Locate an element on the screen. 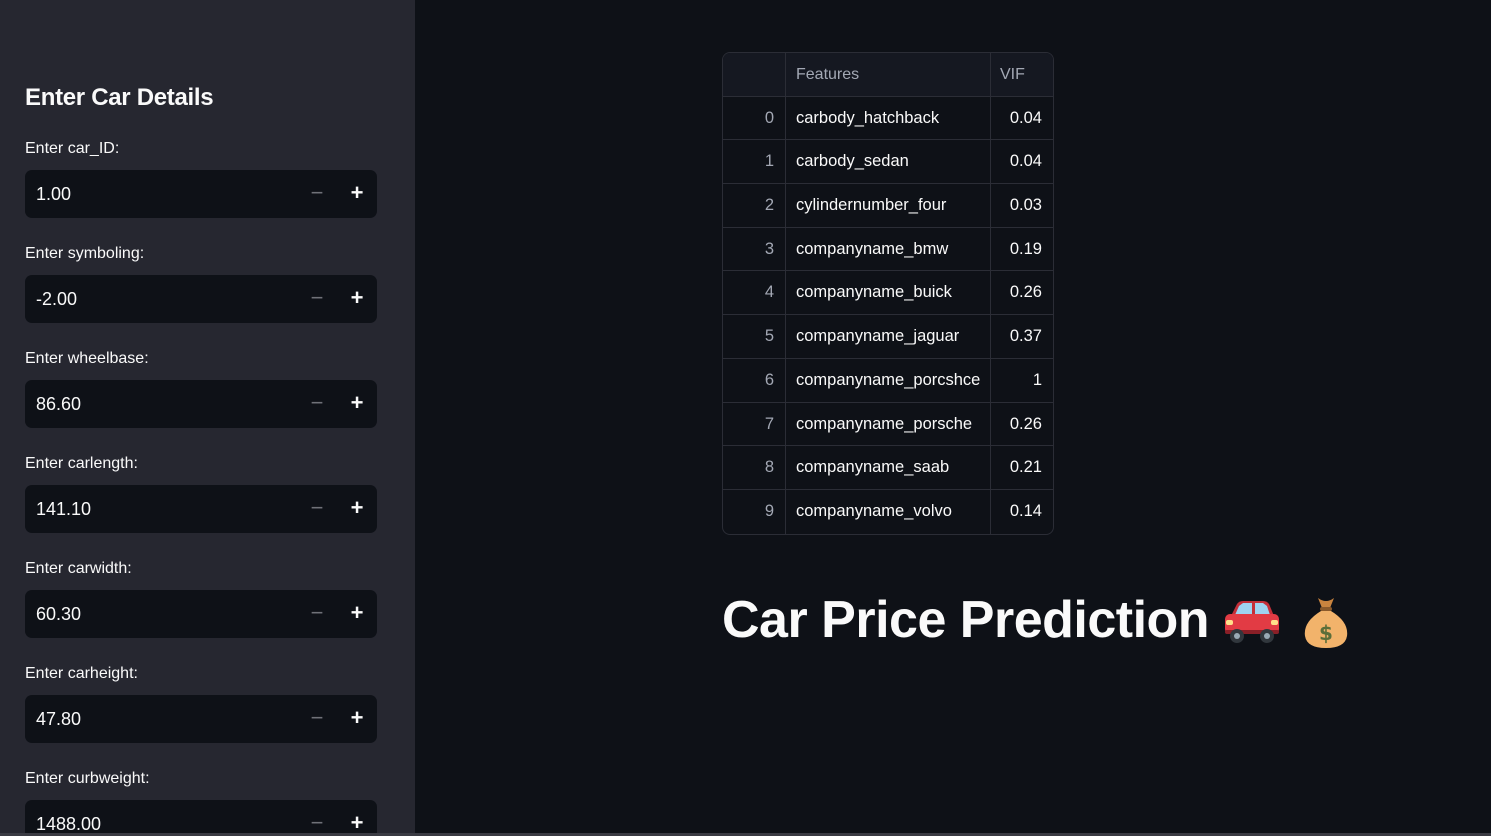  field-wheelbase: Enter wheelbase: 86.60 − + is located at coordinates (201, 388).